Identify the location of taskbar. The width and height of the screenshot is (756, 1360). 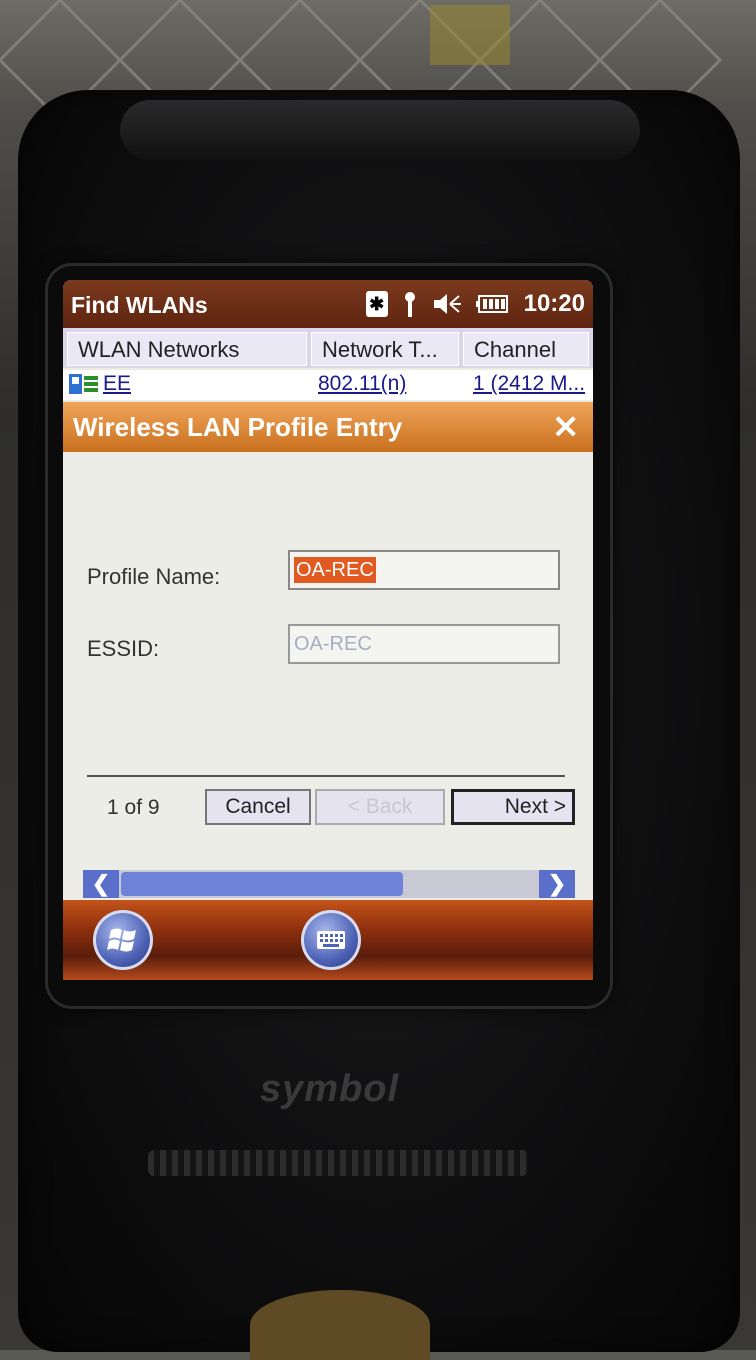
(328, 940).